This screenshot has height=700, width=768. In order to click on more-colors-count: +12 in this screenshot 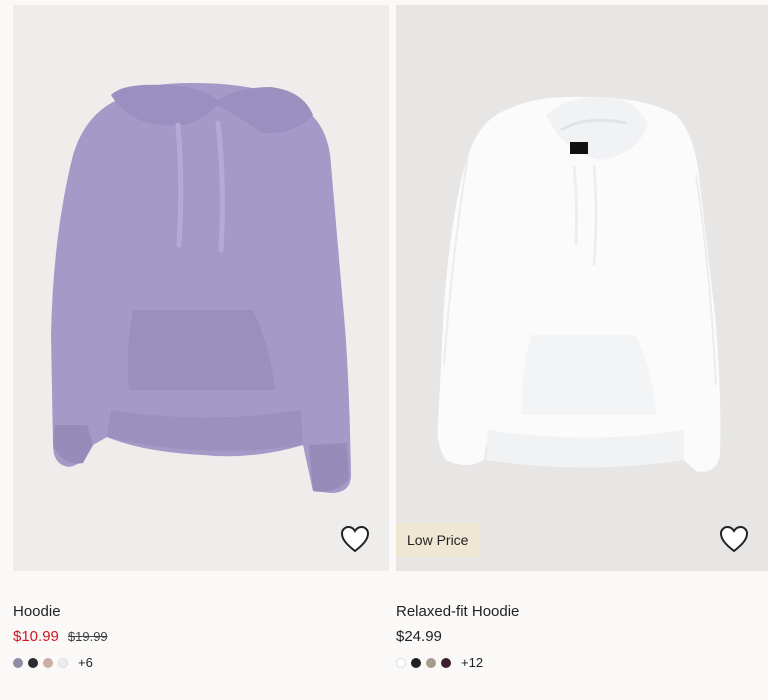, I will do `click(472, 662)`.